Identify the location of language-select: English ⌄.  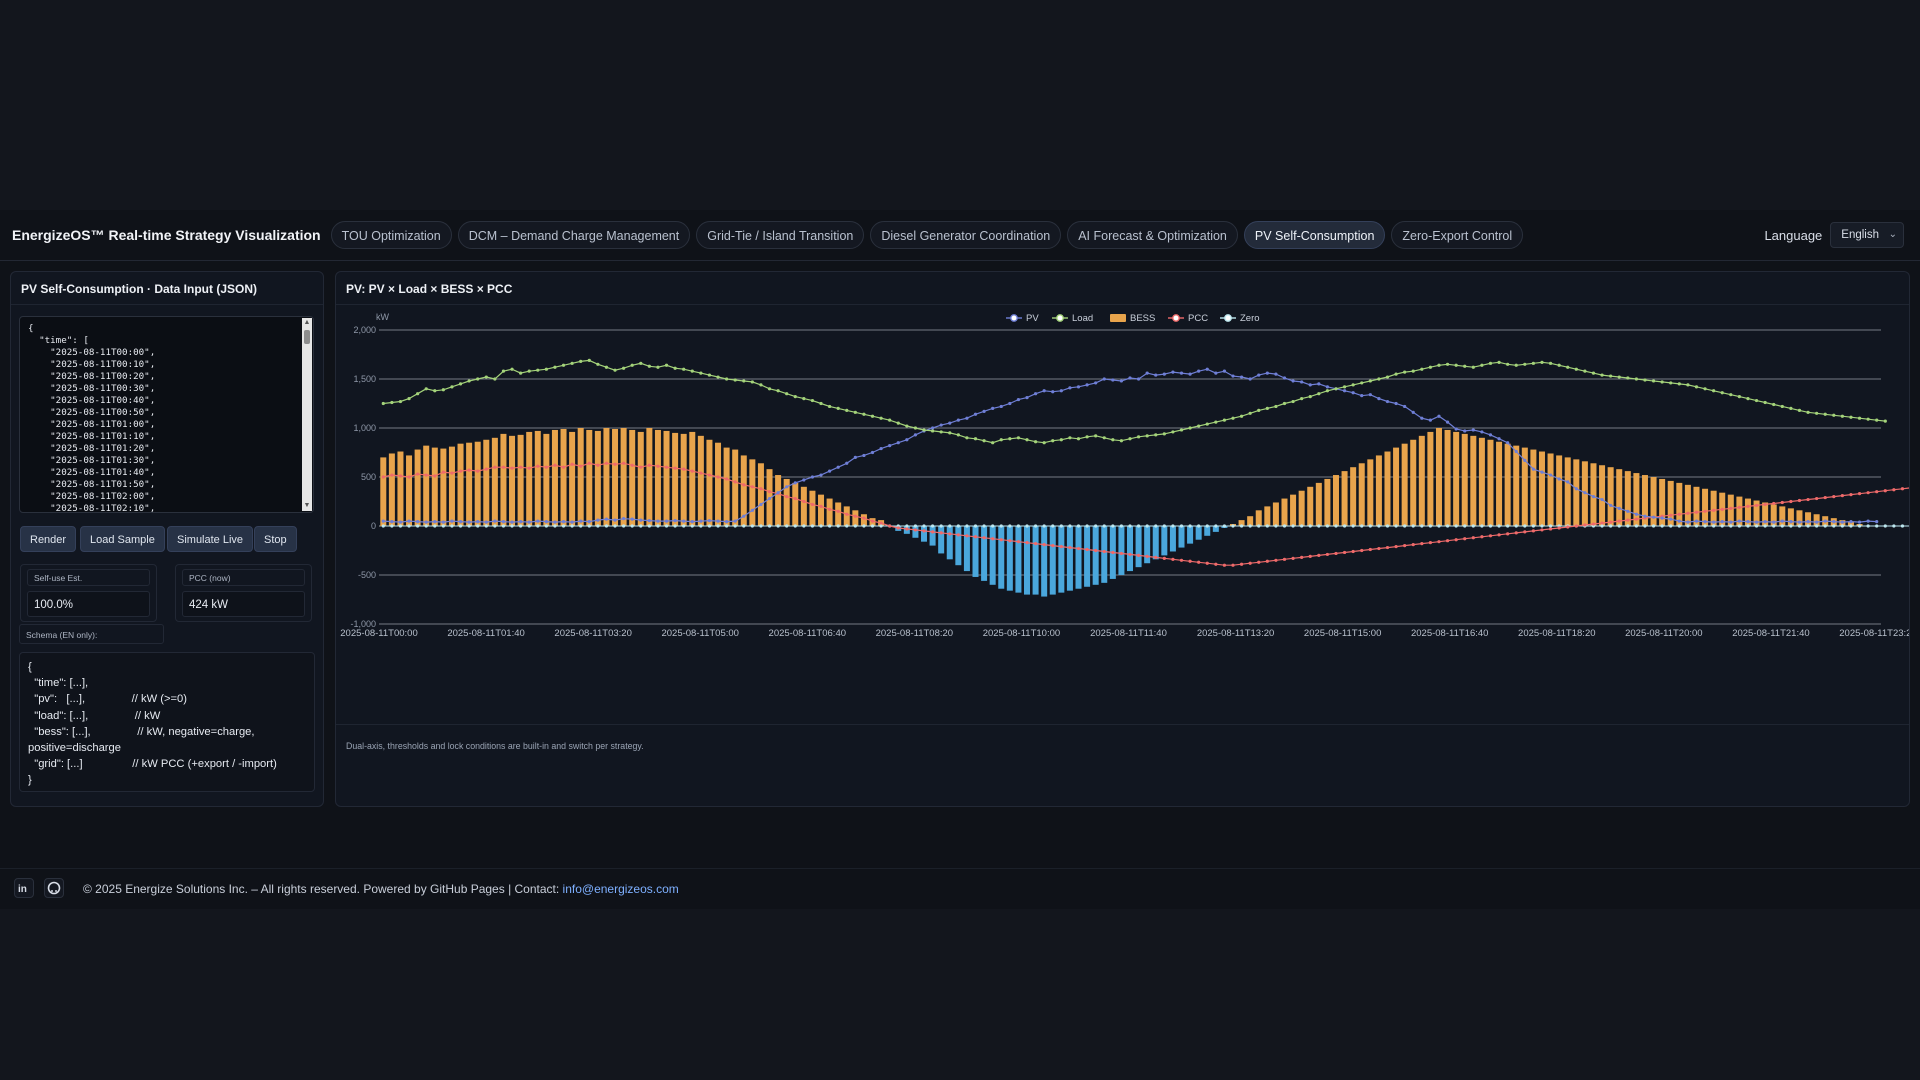
(1867, 235).